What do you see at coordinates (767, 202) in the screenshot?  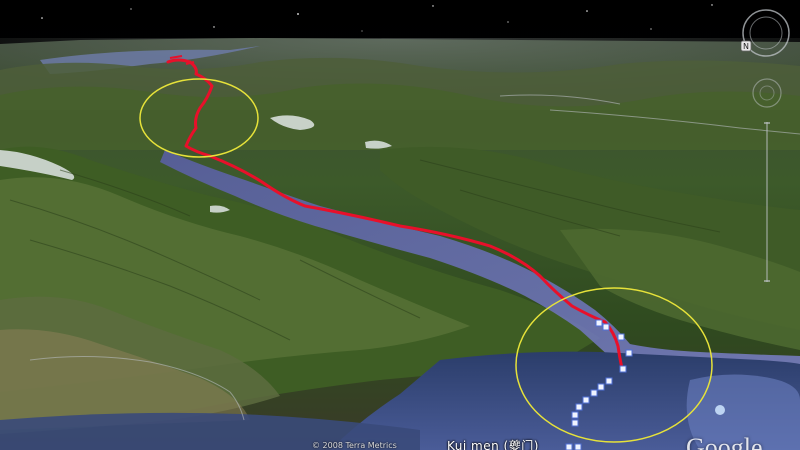 I see `zoom-slider-icon` at bounding box center [767, 202].